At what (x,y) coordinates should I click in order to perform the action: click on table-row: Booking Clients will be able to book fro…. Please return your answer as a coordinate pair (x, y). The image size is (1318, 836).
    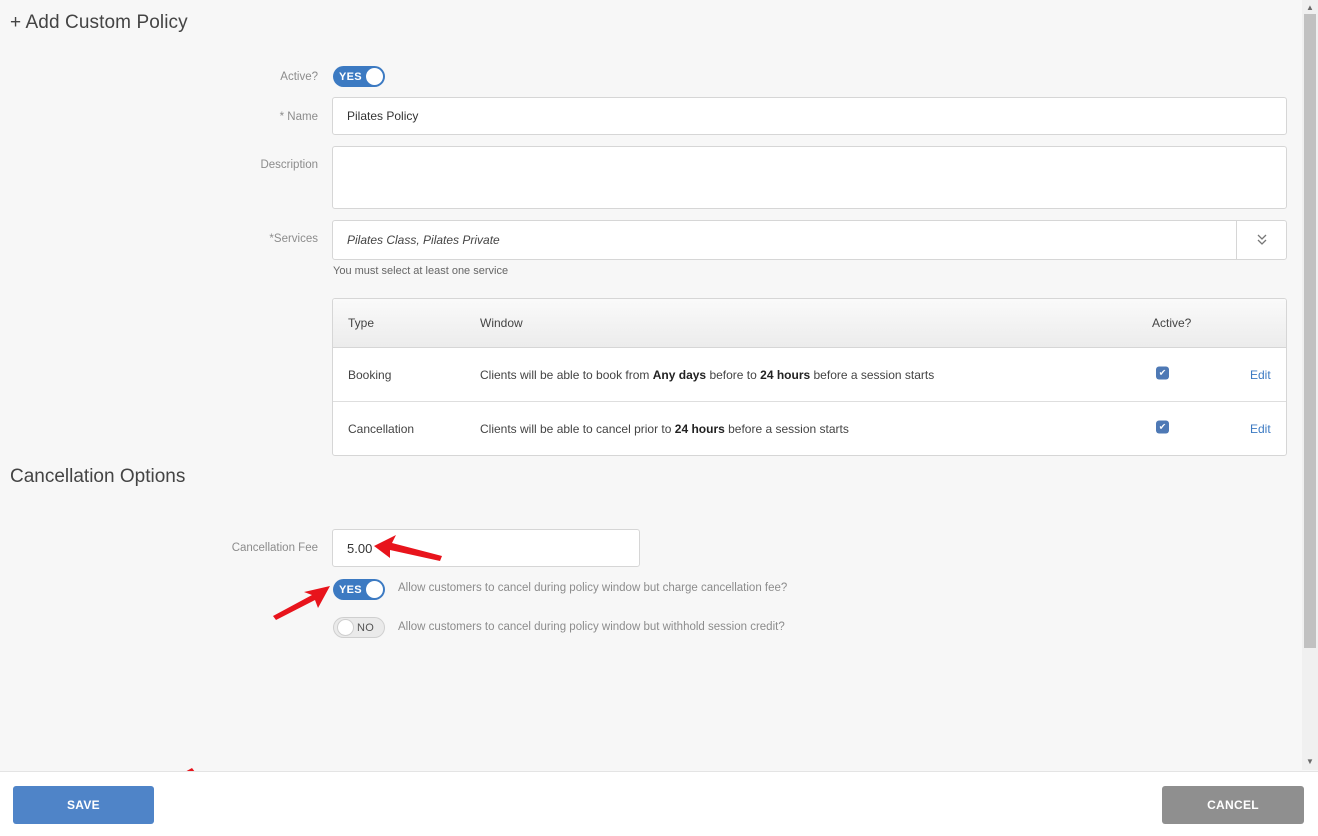
    Looking at the image, I should click on (809, 375).